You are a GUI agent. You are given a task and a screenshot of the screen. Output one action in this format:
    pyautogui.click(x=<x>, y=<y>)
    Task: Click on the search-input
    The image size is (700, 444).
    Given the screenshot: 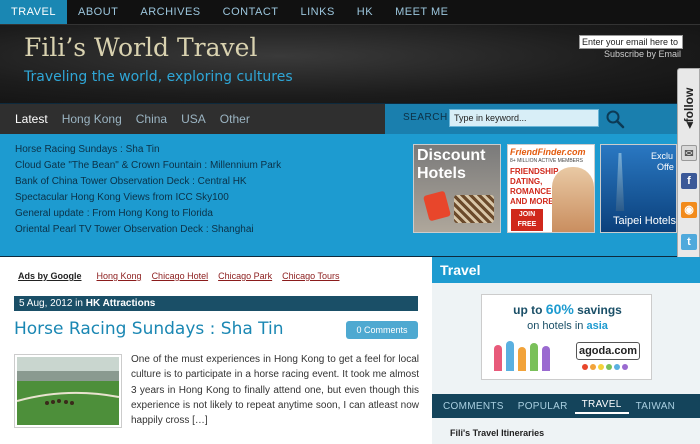 What is the action you would take?
    pyautogui.click(x=524, y=118)
    